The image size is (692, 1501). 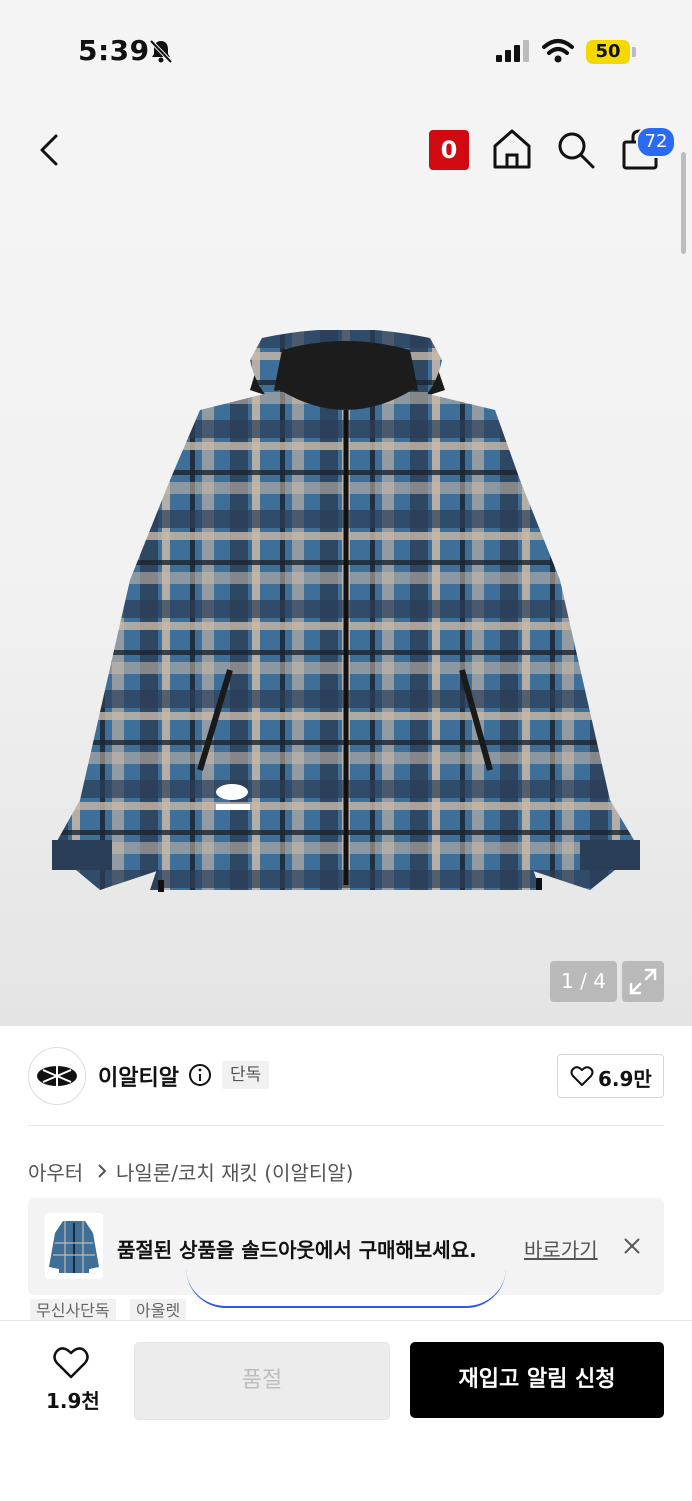 What do you see at coordinates (608, 52) in the screenshot?
I see `battery-level: 50` at bounding box center [608, 52].